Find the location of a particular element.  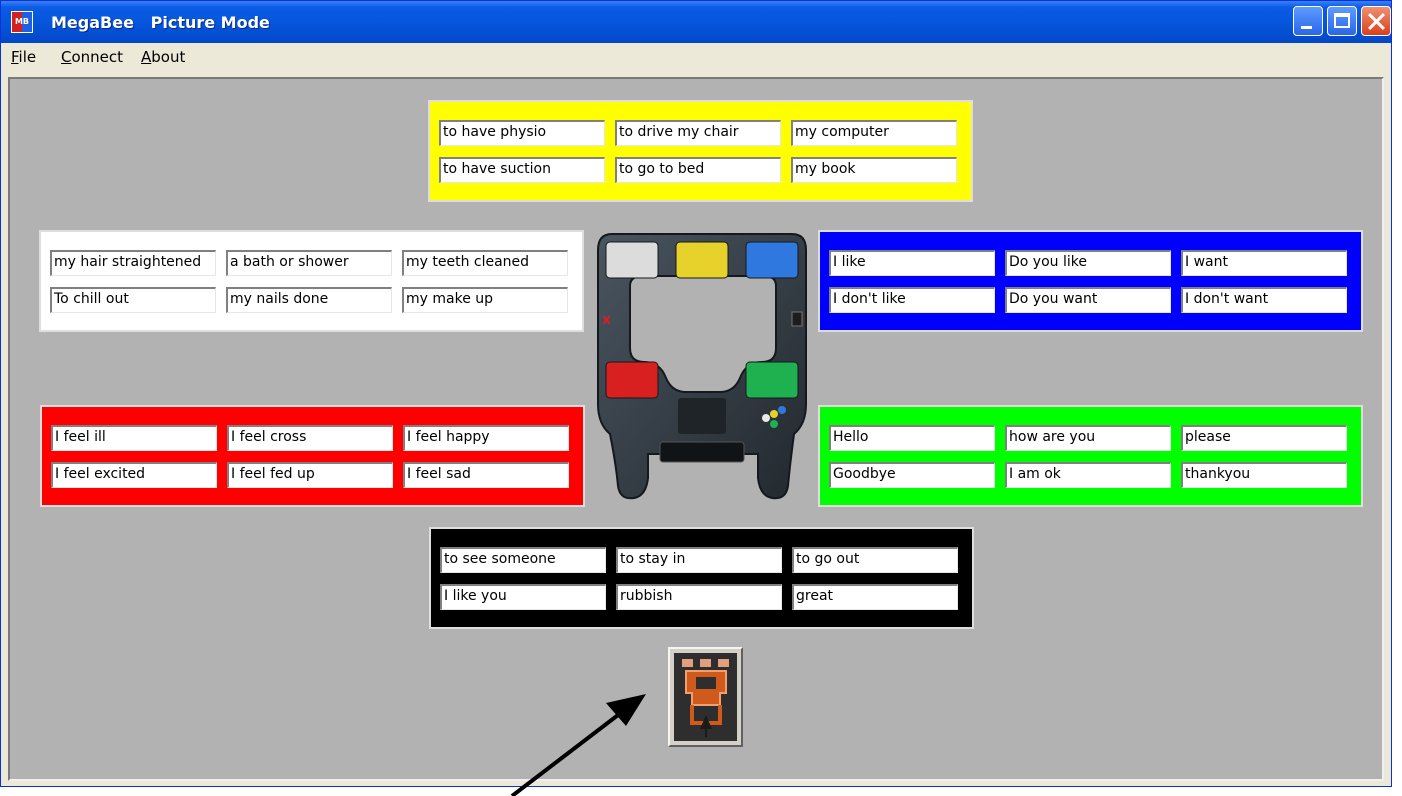

black-arrow-icon is located at coordinates (578, 745).